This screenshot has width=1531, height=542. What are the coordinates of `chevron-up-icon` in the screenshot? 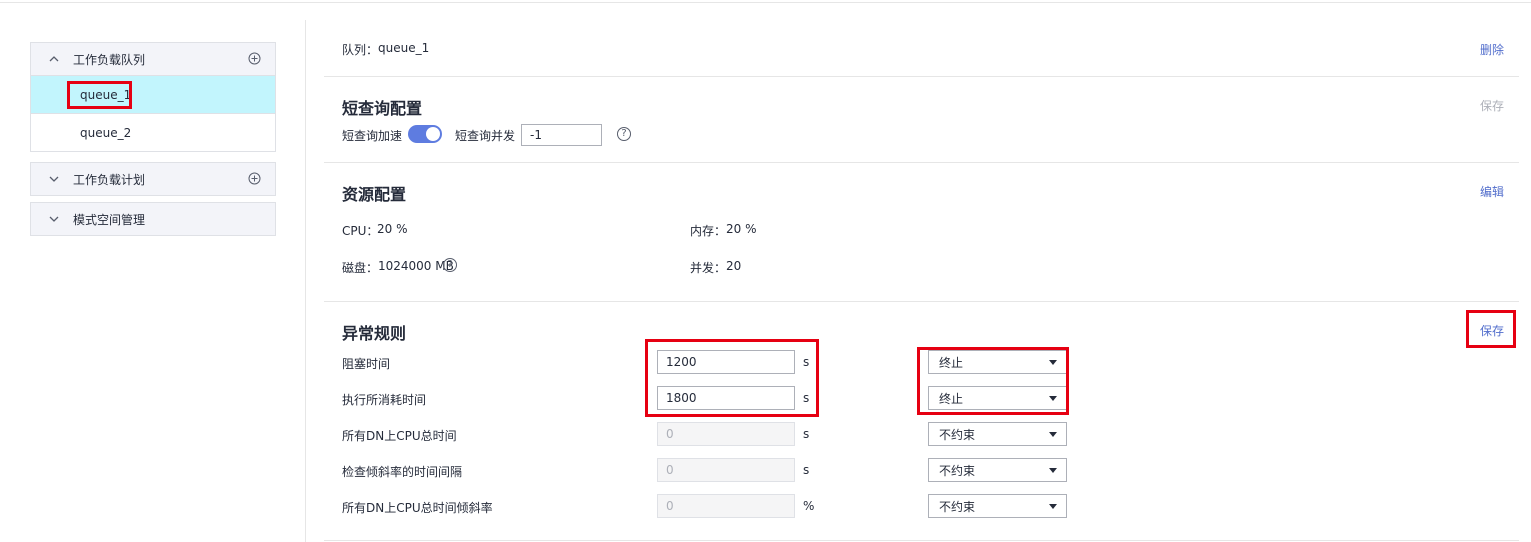 It's located at (54, 59).